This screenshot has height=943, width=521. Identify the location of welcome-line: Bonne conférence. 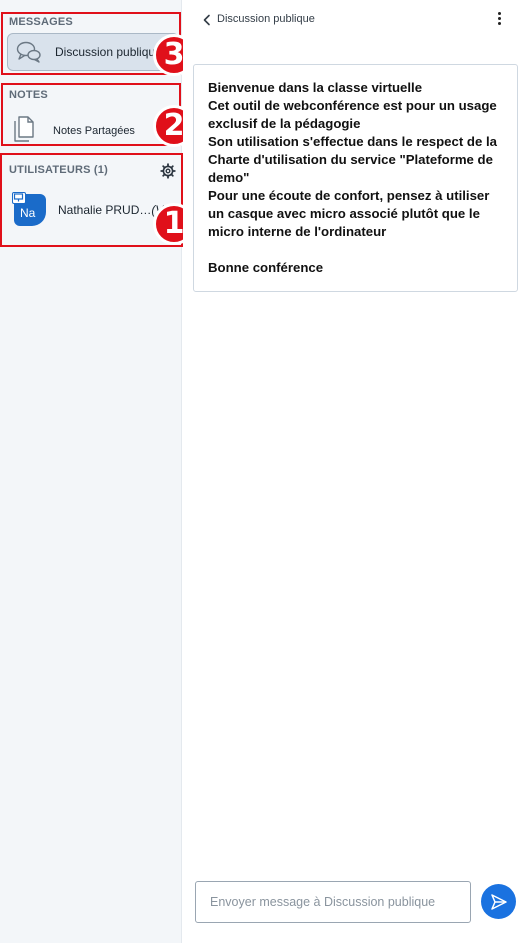
(266, 267).